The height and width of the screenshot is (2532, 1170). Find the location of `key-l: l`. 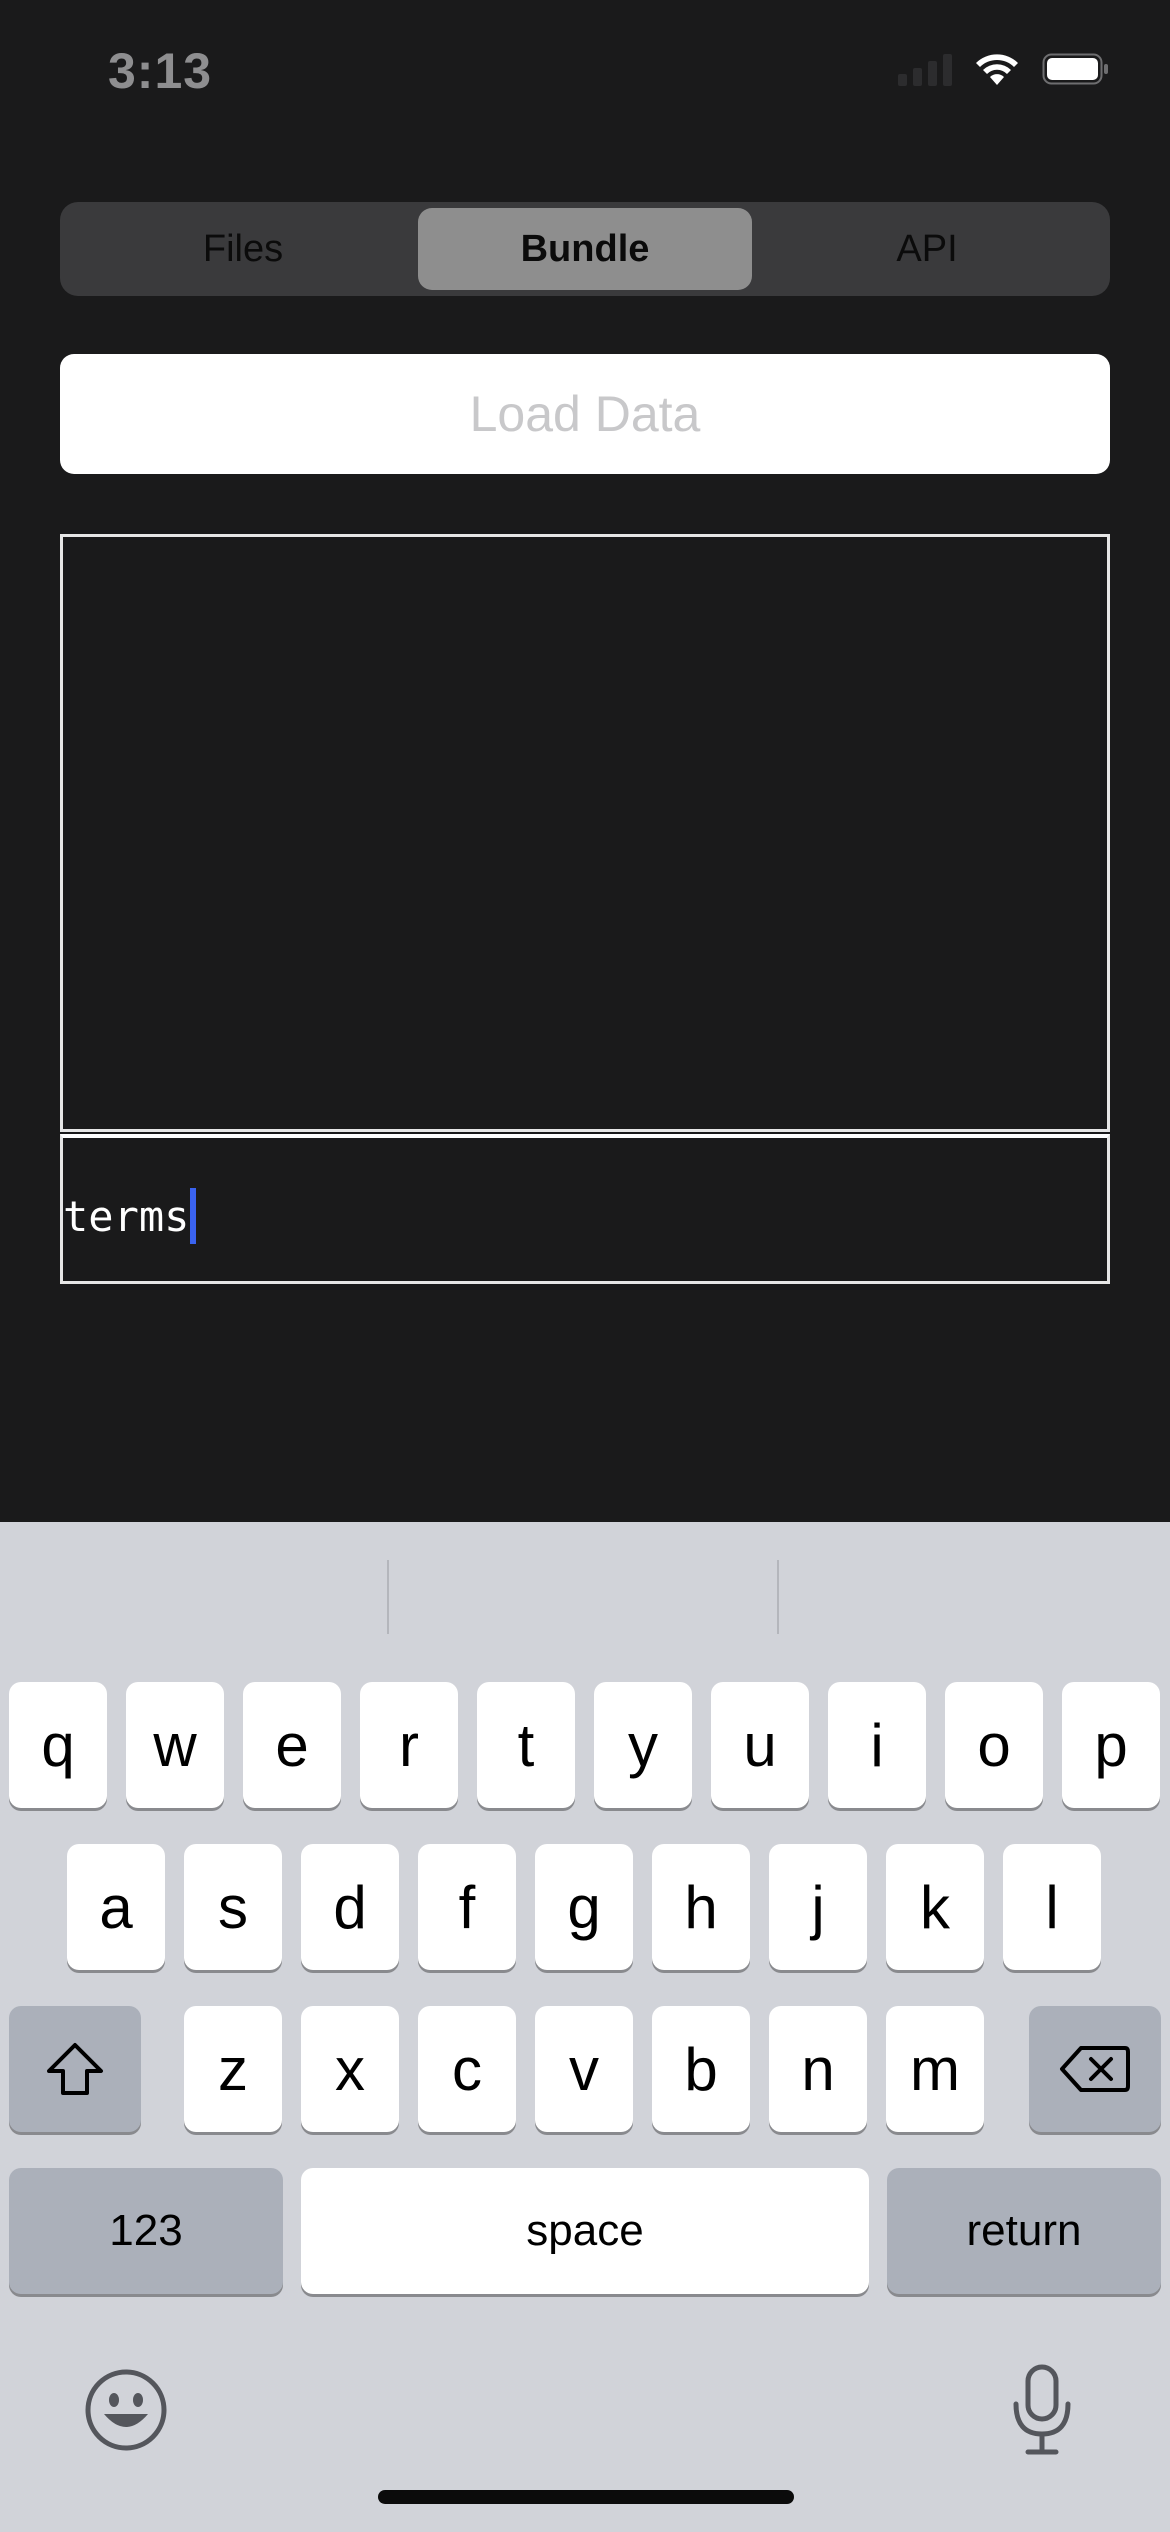

key-l: l is located at coordinates (1052, 1907).